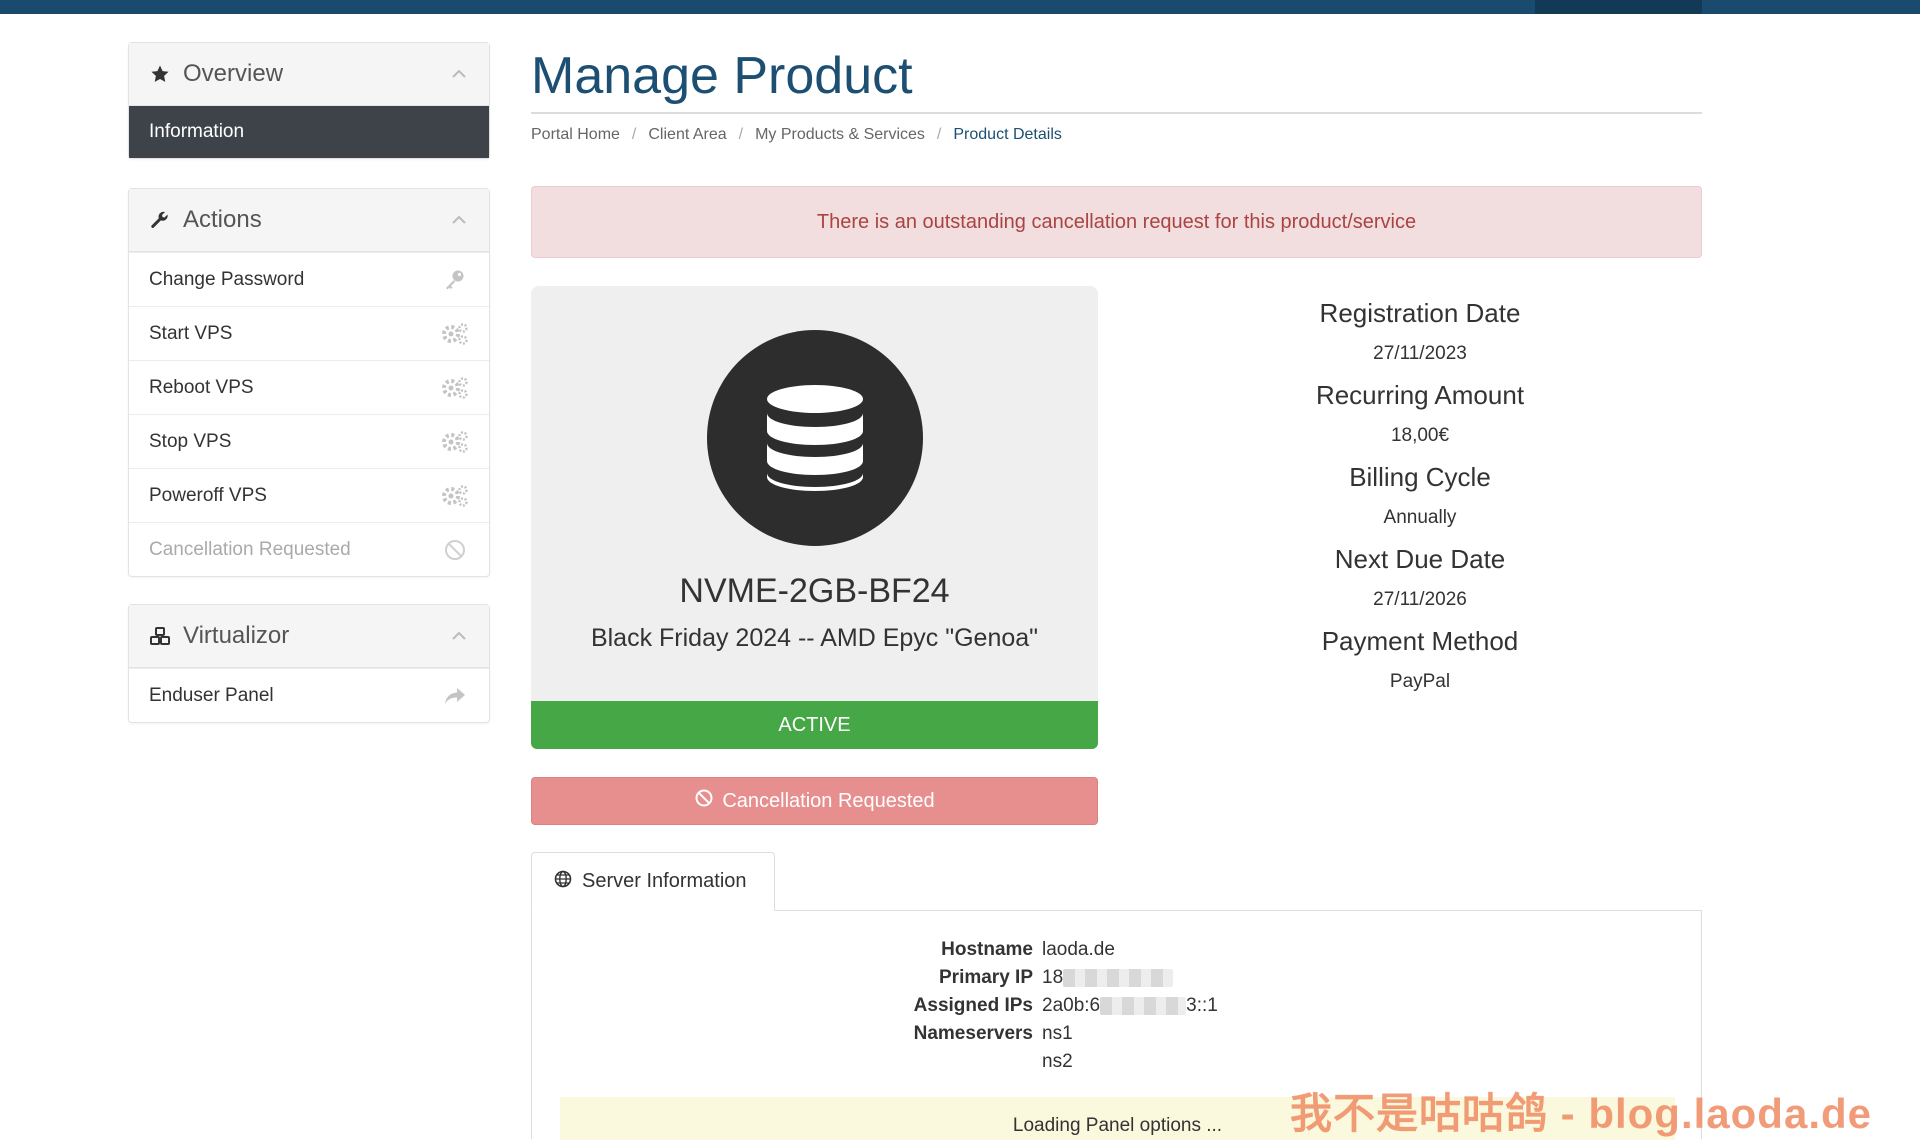  Describe the element at coordinates (455, 696) in the screenshot. I see `share-icon` at that location.